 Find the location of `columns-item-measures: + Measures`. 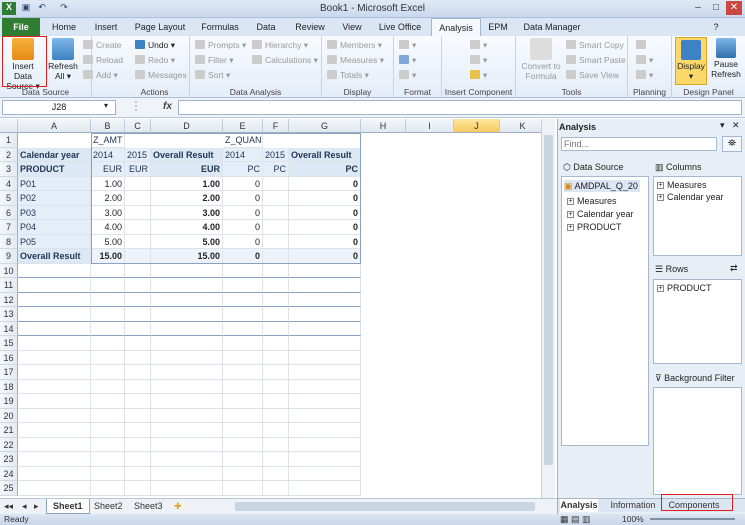

columns-item-measures: + Measures is located at coordinates (682, 185).